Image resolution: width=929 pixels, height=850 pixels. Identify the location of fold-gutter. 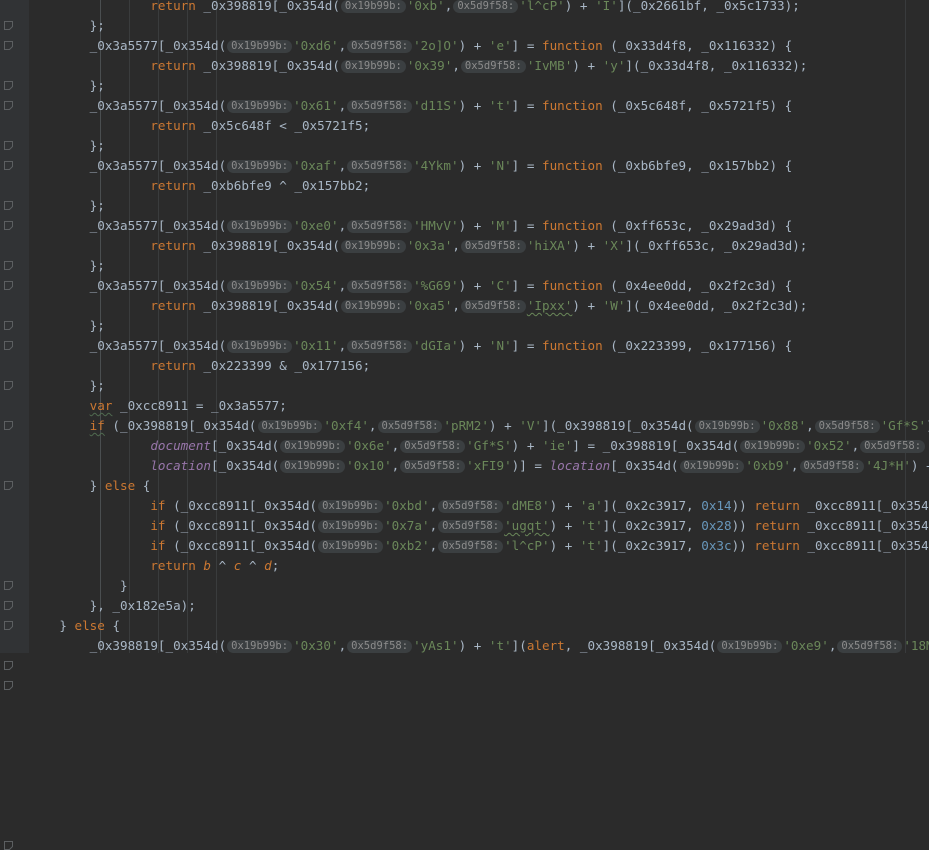
(14, 425).